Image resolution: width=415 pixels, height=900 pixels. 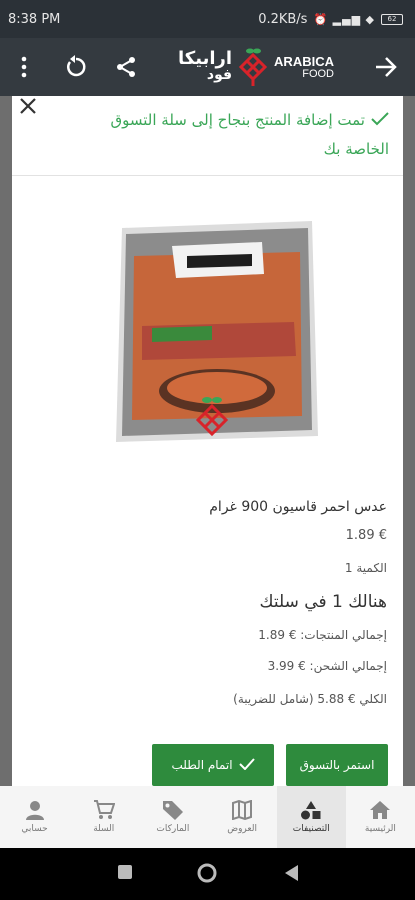 I want to click on home-system-icon, so click(x=207, y=875).